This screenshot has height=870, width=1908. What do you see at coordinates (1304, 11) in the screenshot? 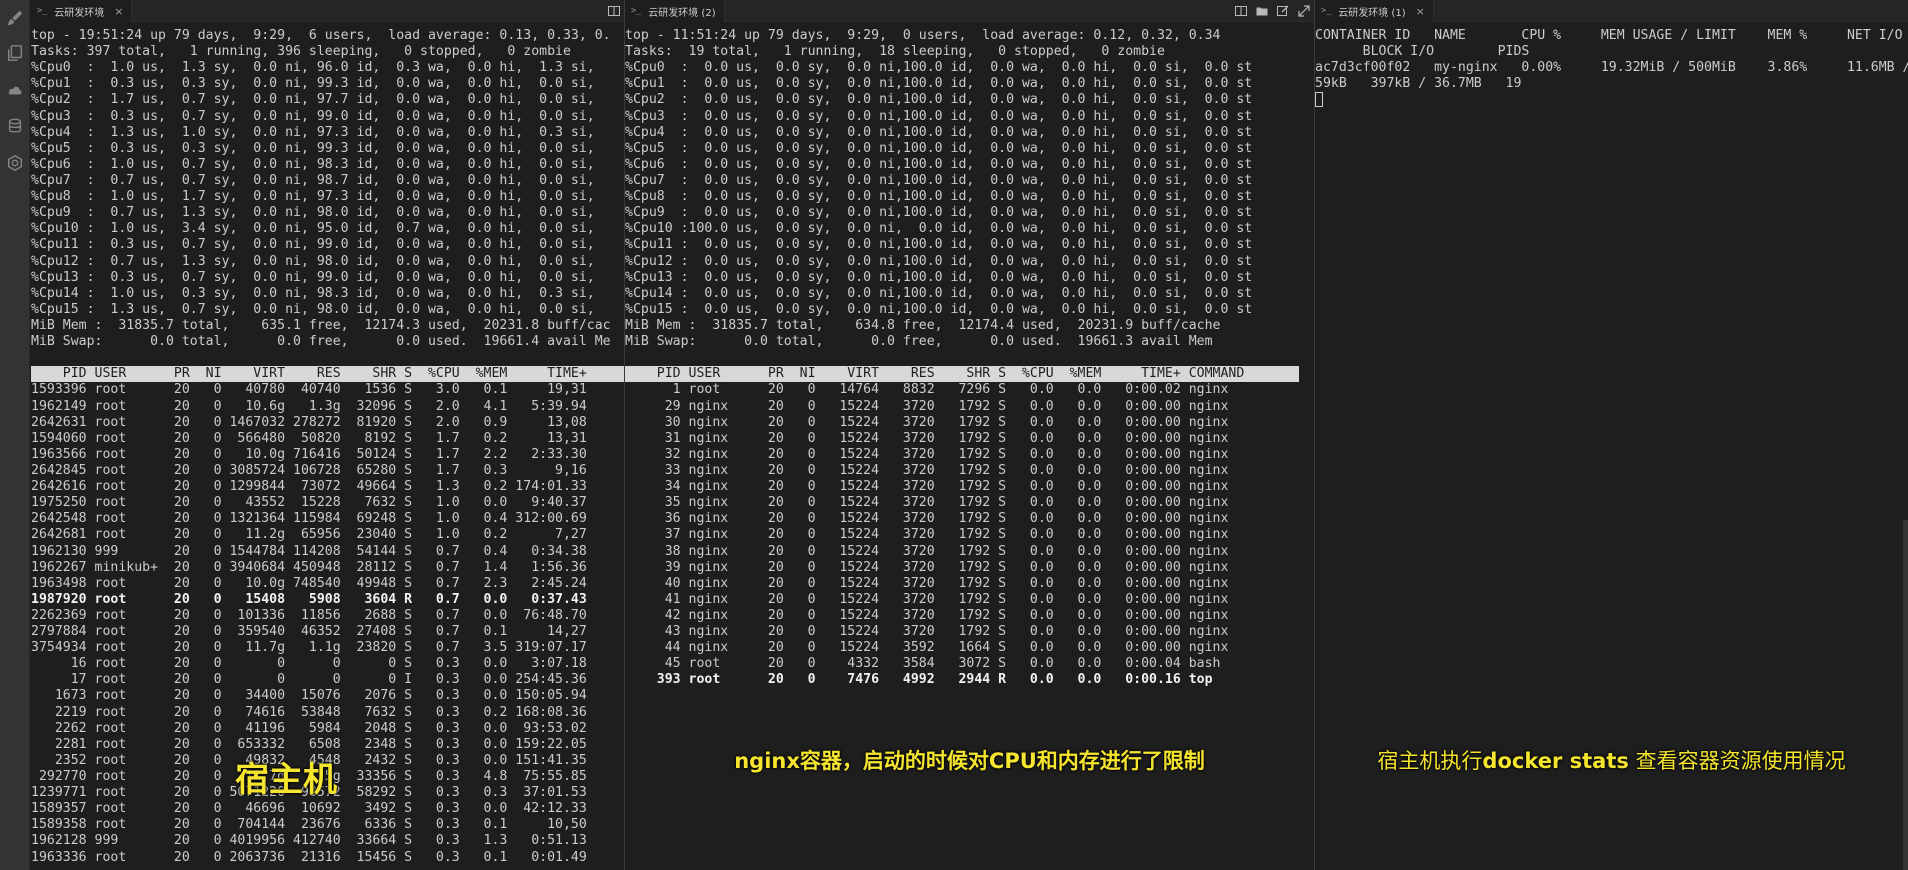
I see `maximize-icon` at bounding box center [1304, 11].